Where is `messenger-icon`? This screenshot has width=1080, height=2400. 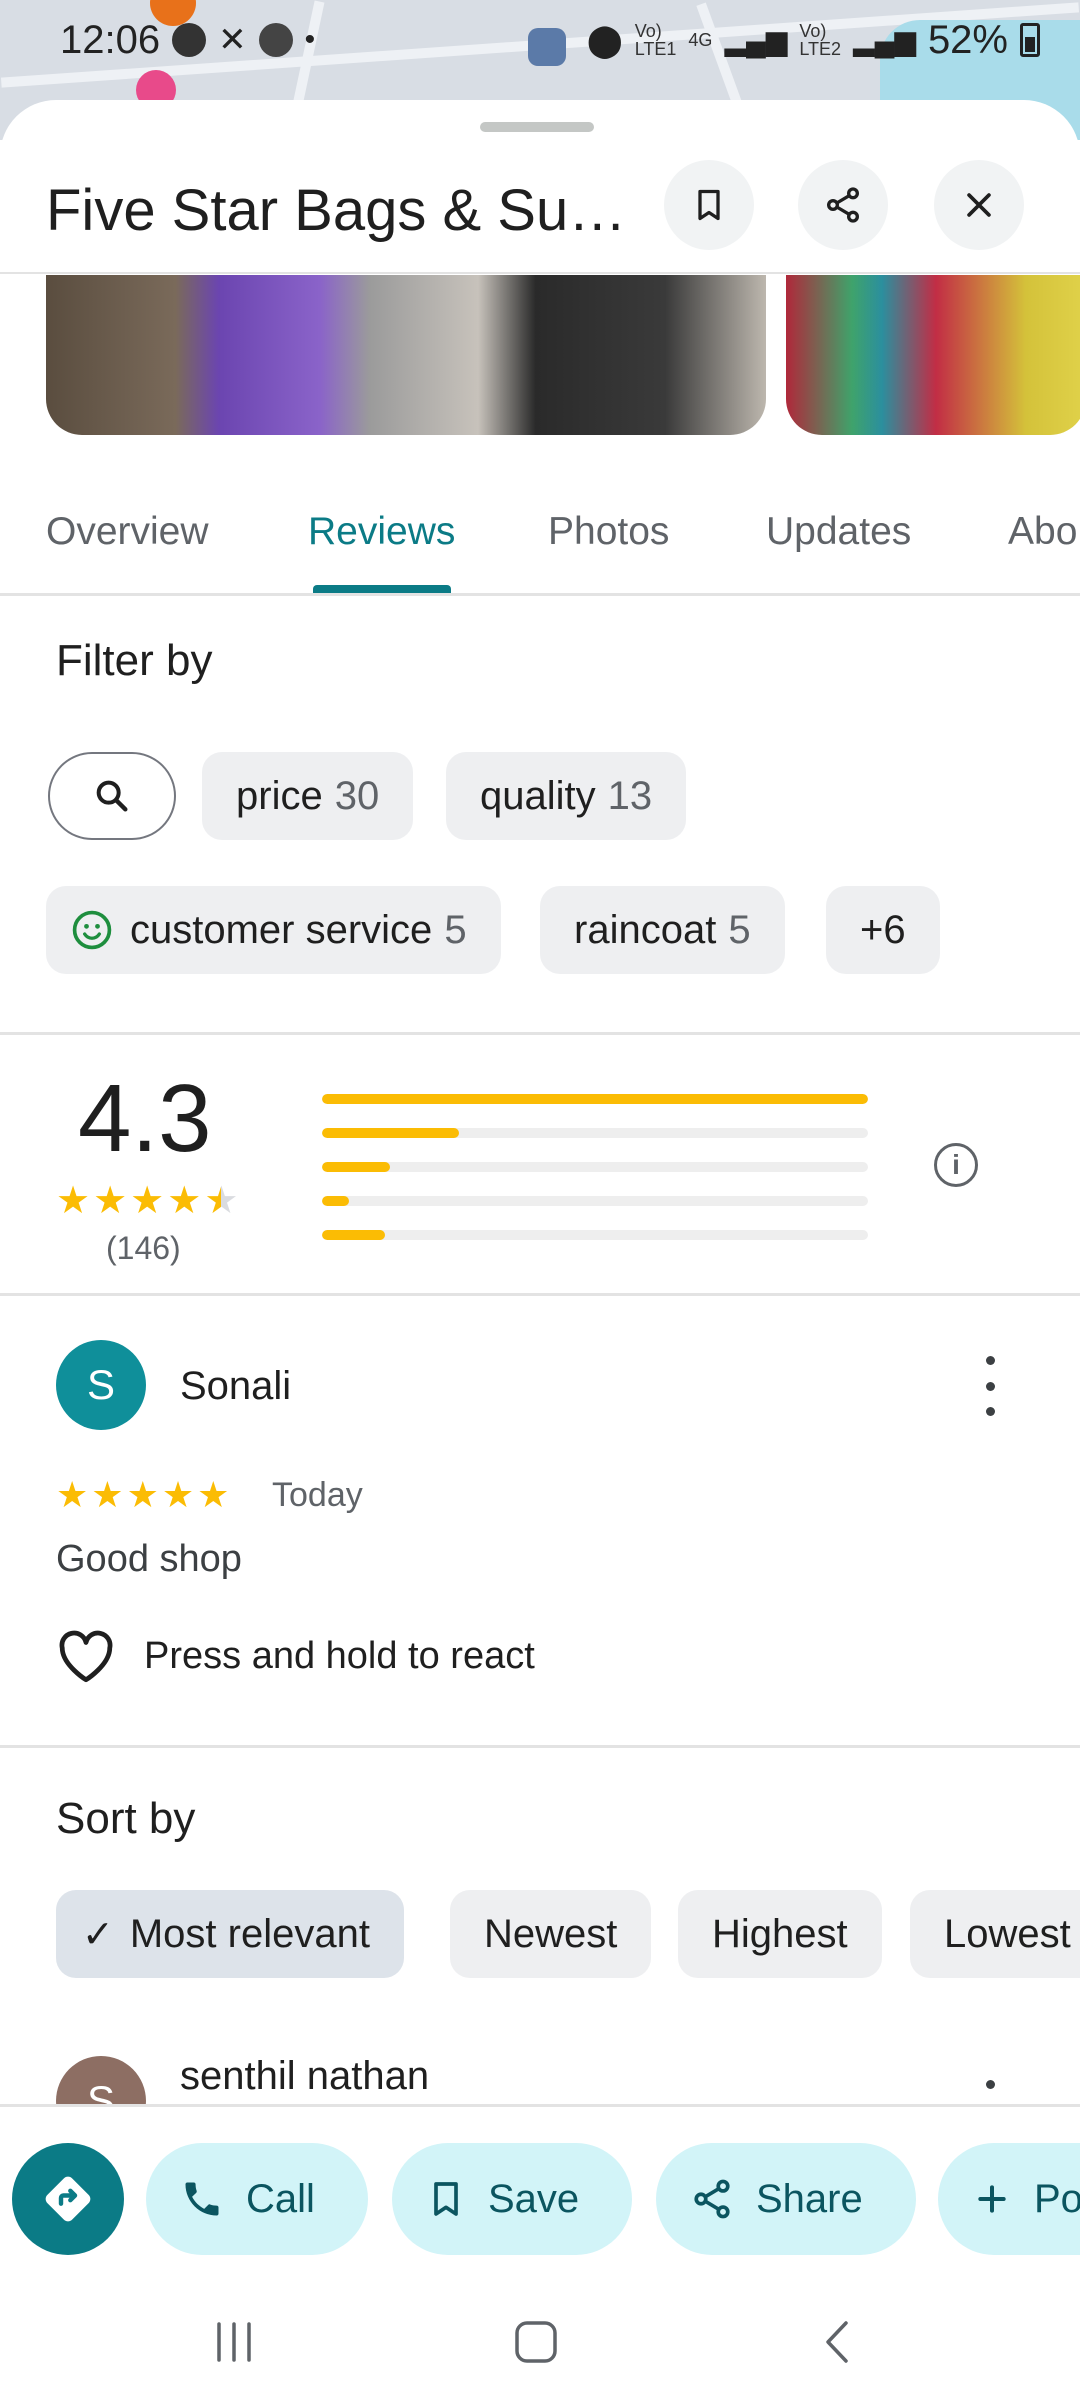 messenger-icon is located at coordinates (189, 40).